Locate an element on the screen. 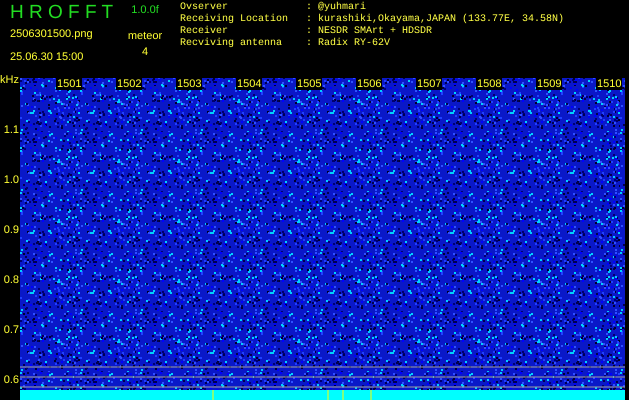 The height and width of the screenshot is (400, 629). axis-tick-label: 1508 is located at coordinates (489, 84).